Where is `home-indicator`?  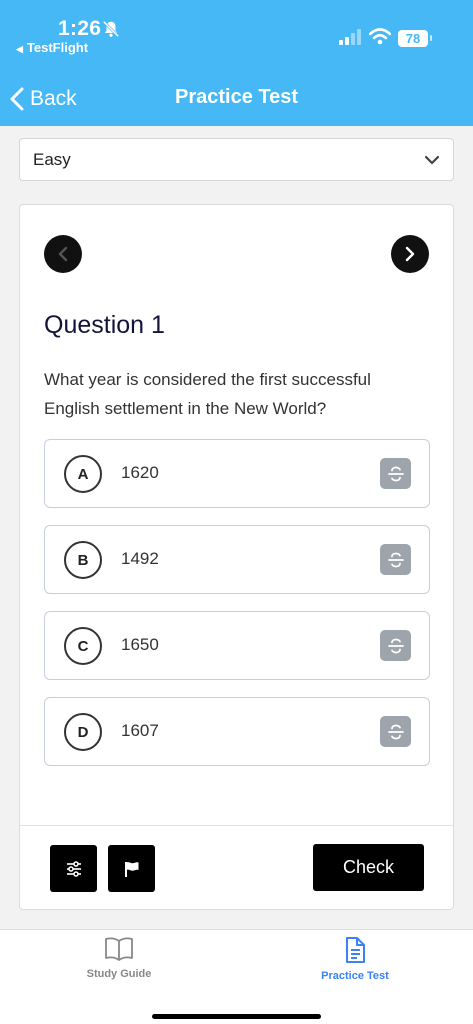 home-indicator is located at coordinates (236, 1016).